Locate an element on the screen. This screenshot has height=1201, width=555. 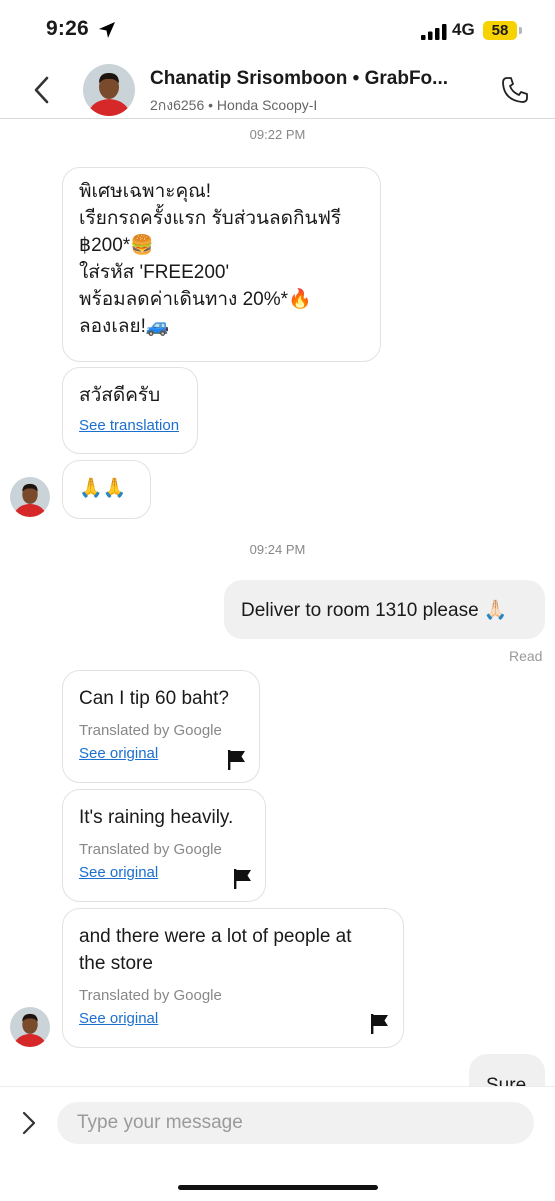
message-text: and there were a lot of people at is located at coordinates (215, 936).